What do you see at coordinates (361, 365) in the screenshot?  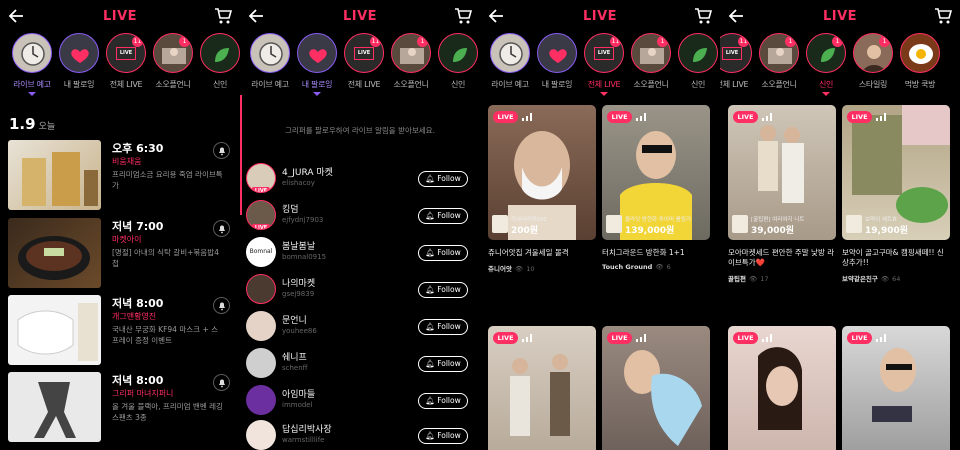 I see `follow-row: 쉐니프 schenff 🔔︎ Follow` at bounding box center [361, 365].